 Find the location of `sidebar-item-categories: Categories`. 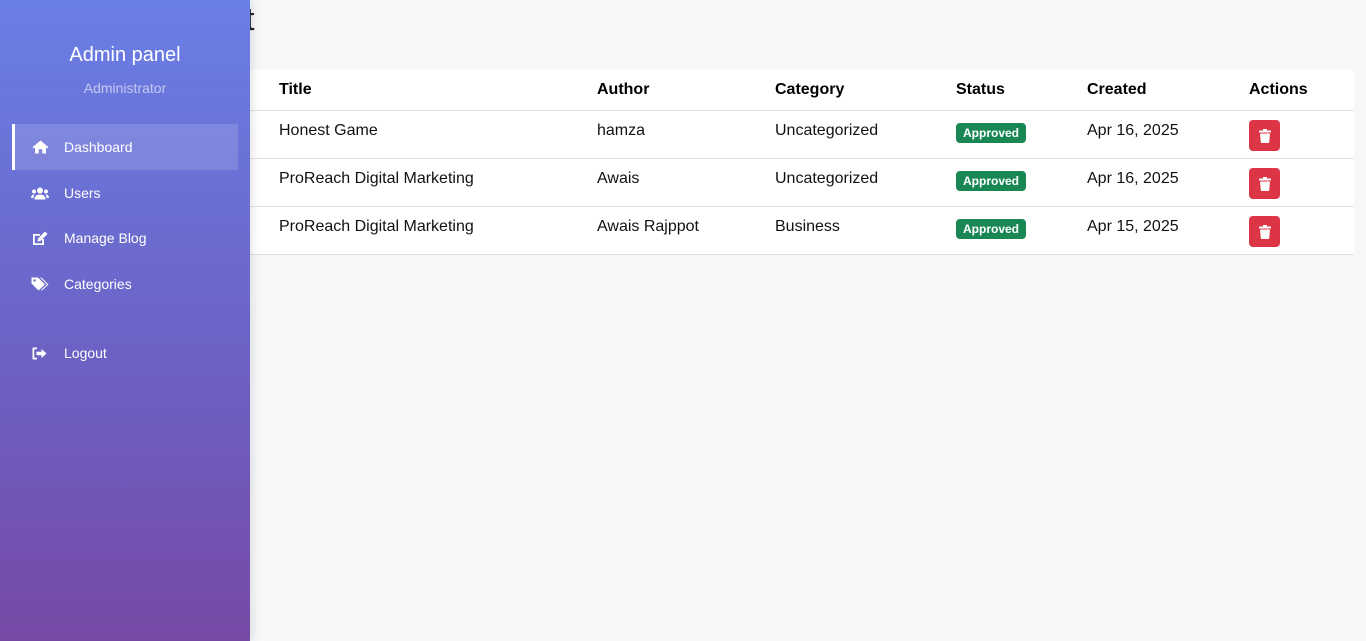

sidebar-item-categories: Categories is located at coordinates (125, 284).